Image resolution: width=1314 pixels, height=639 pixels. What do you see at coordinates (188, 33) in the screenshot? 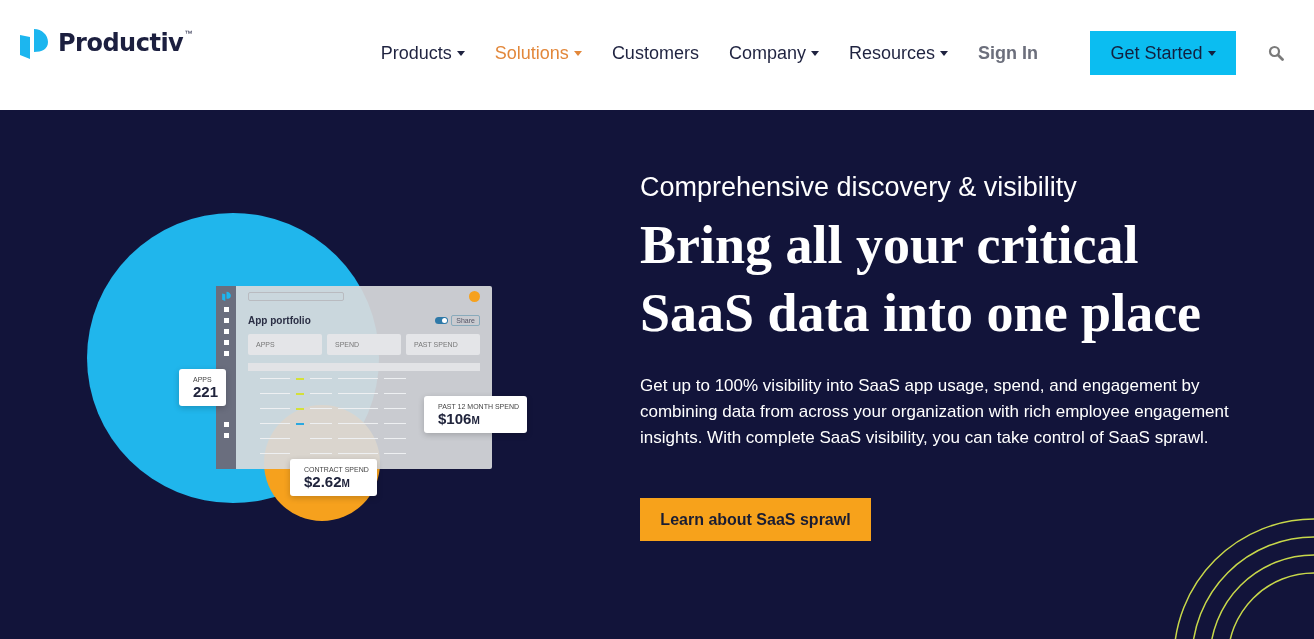
I see `trademark-mark: ™` at bounding box center [188, 33].